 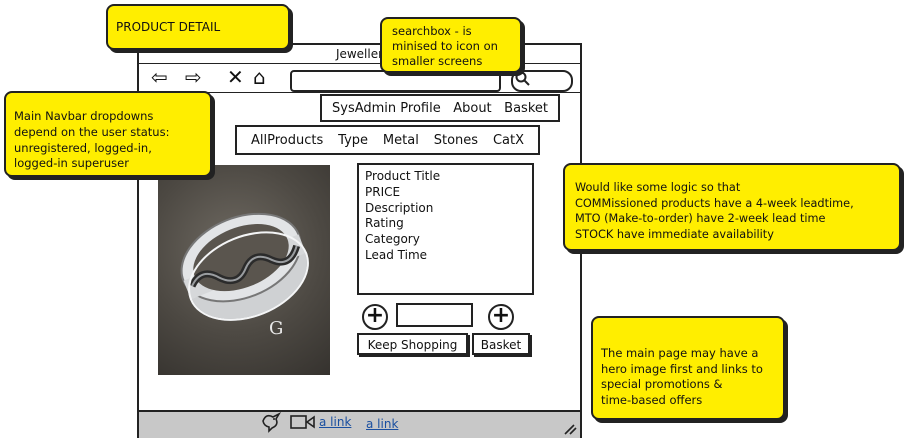 What do you see at coordinates (272, 423) in the screenshot?
I see `bird-icon` at bounding box center [272, 423].